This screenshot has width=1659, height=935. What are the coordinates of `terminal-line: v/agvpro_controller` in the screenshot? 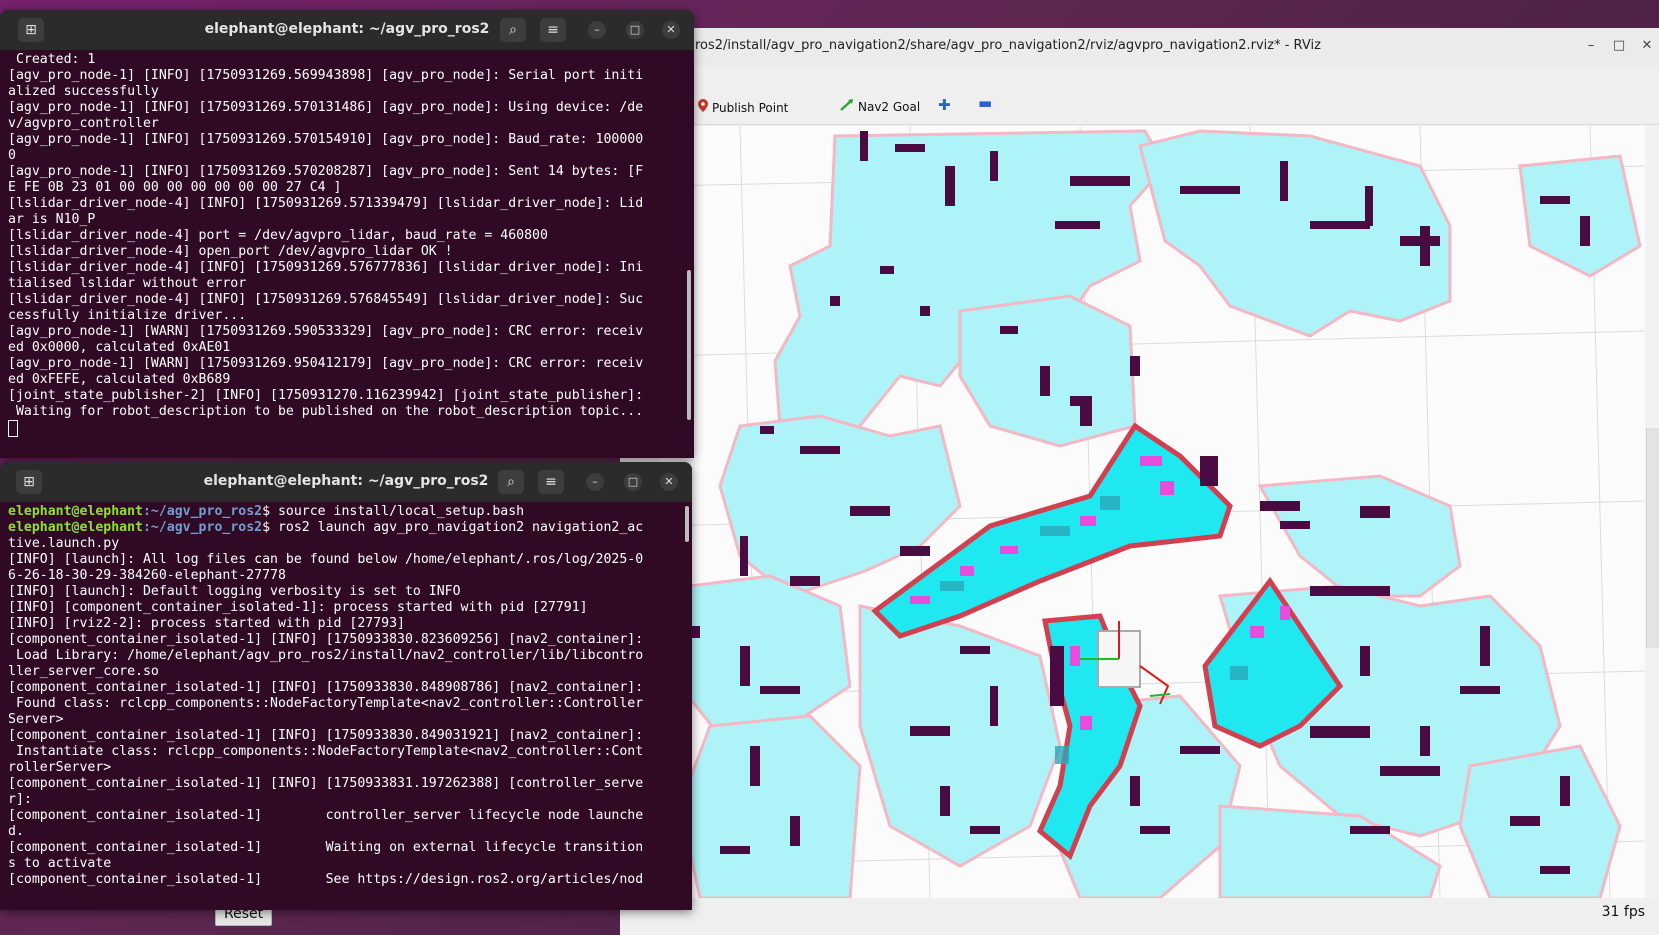 It's located at (83, 123).